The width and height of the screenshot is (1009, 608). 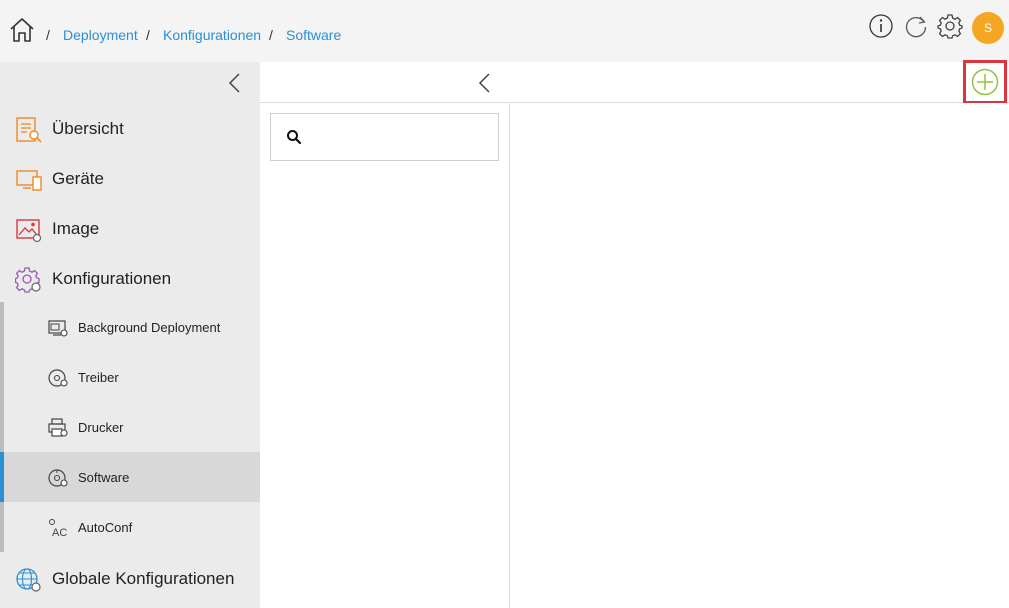 I want to click on sidebar-item-label: Übersicht, so click(x=88, y=128).